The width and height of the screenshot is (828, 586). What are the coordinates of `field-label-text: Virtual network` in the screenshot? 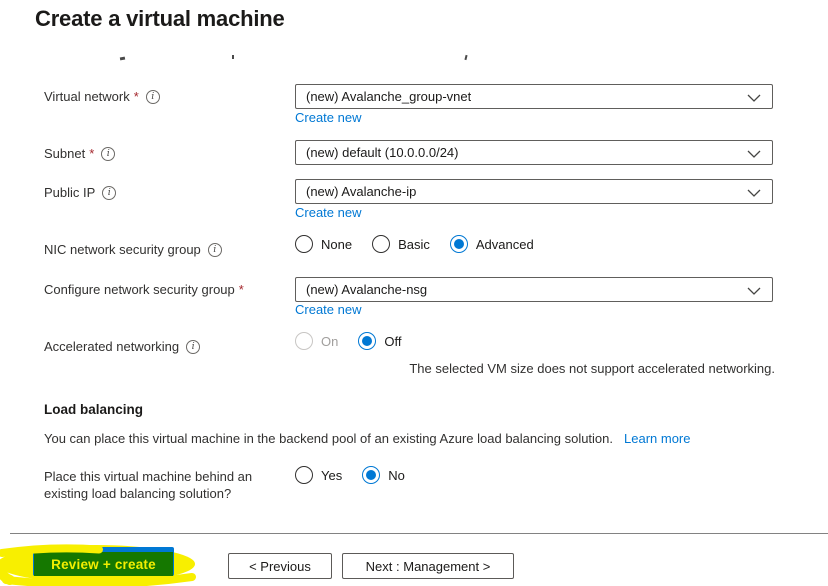 It's located at (87, 96).